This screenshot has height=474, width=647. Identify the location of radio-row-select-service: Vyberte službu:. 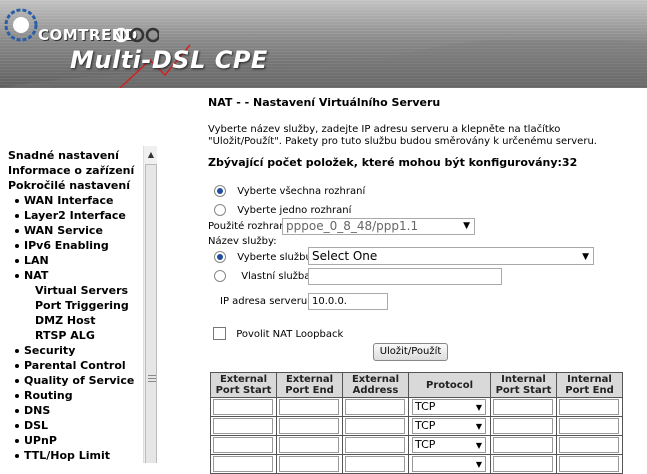
(264, 257).